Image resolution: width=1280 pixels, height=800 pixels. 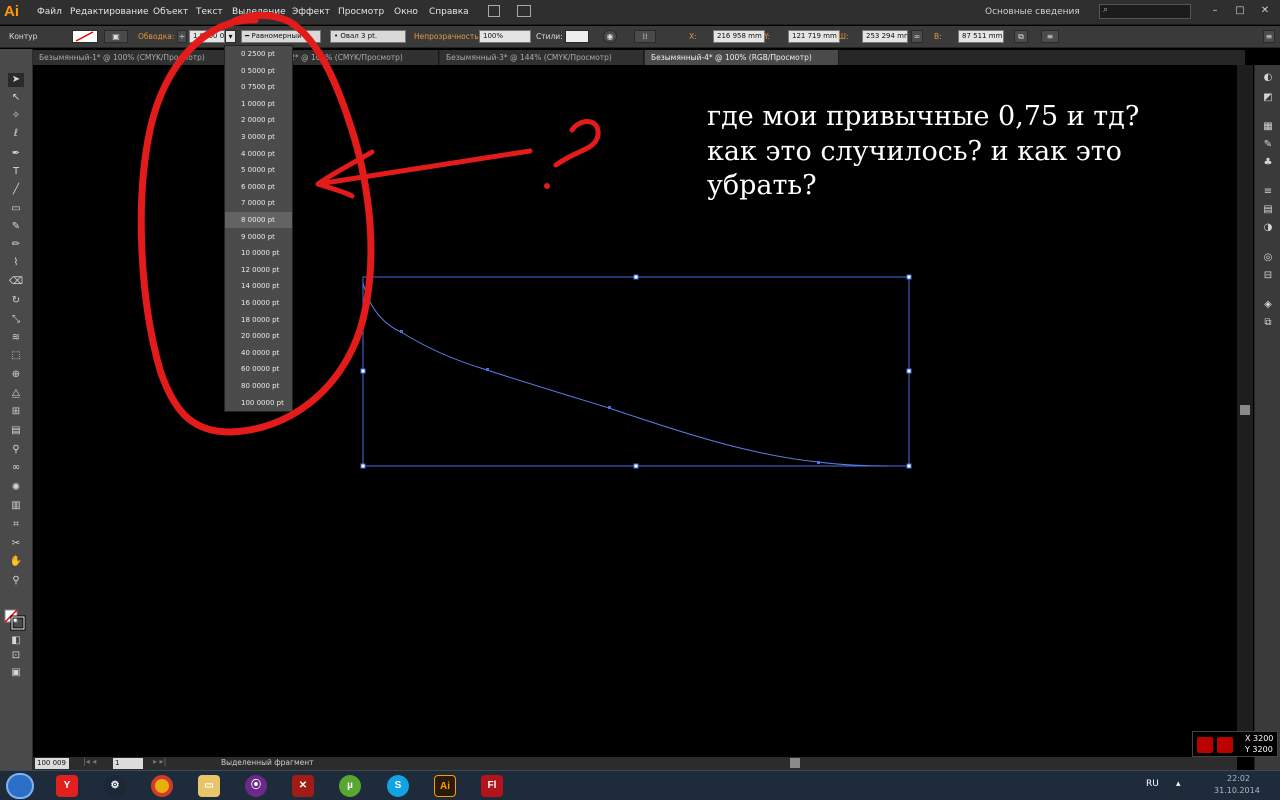 What do you see at coordinates (256, 223) in the screenshot?
I see `red-circle-stroke` at bounding box center [256, 223].